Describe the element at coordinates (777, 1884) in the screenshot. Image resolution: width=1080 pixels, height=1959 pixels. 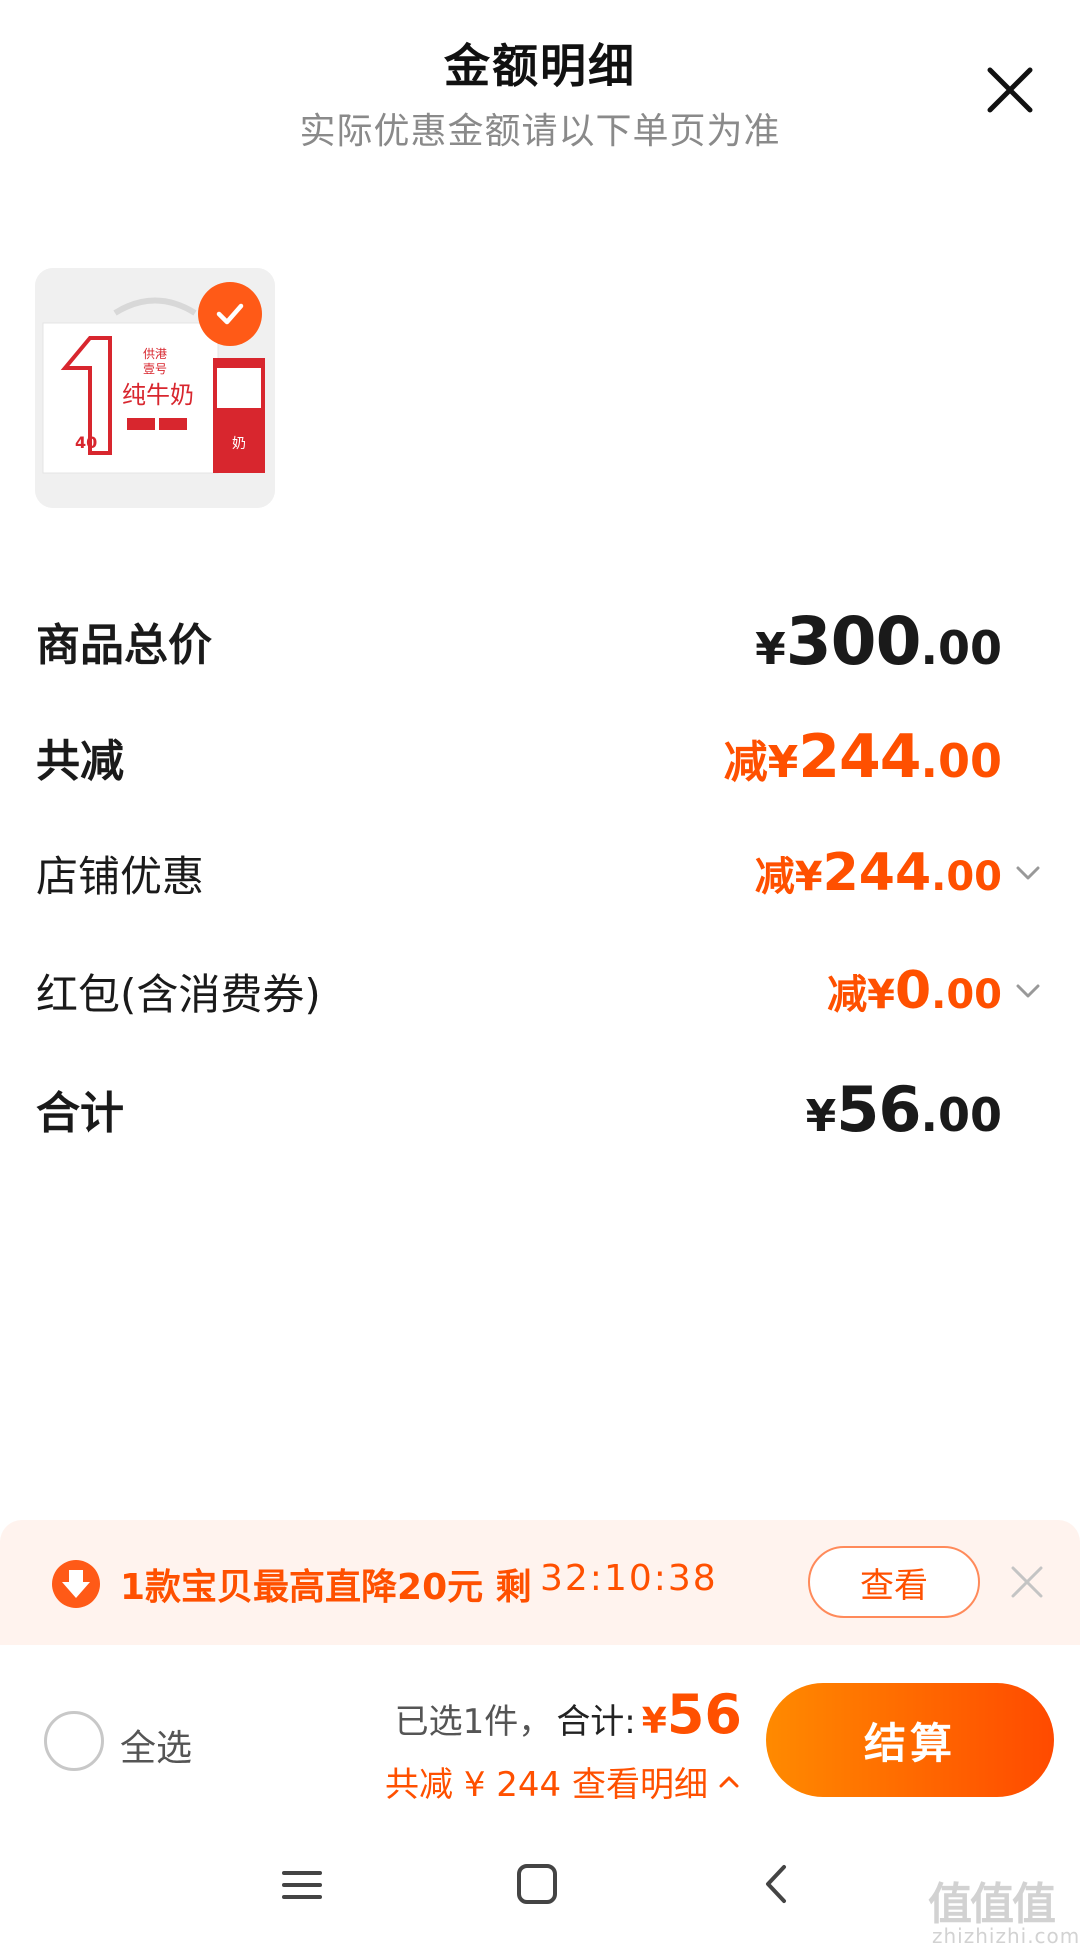
I see `back-icon` at that location.